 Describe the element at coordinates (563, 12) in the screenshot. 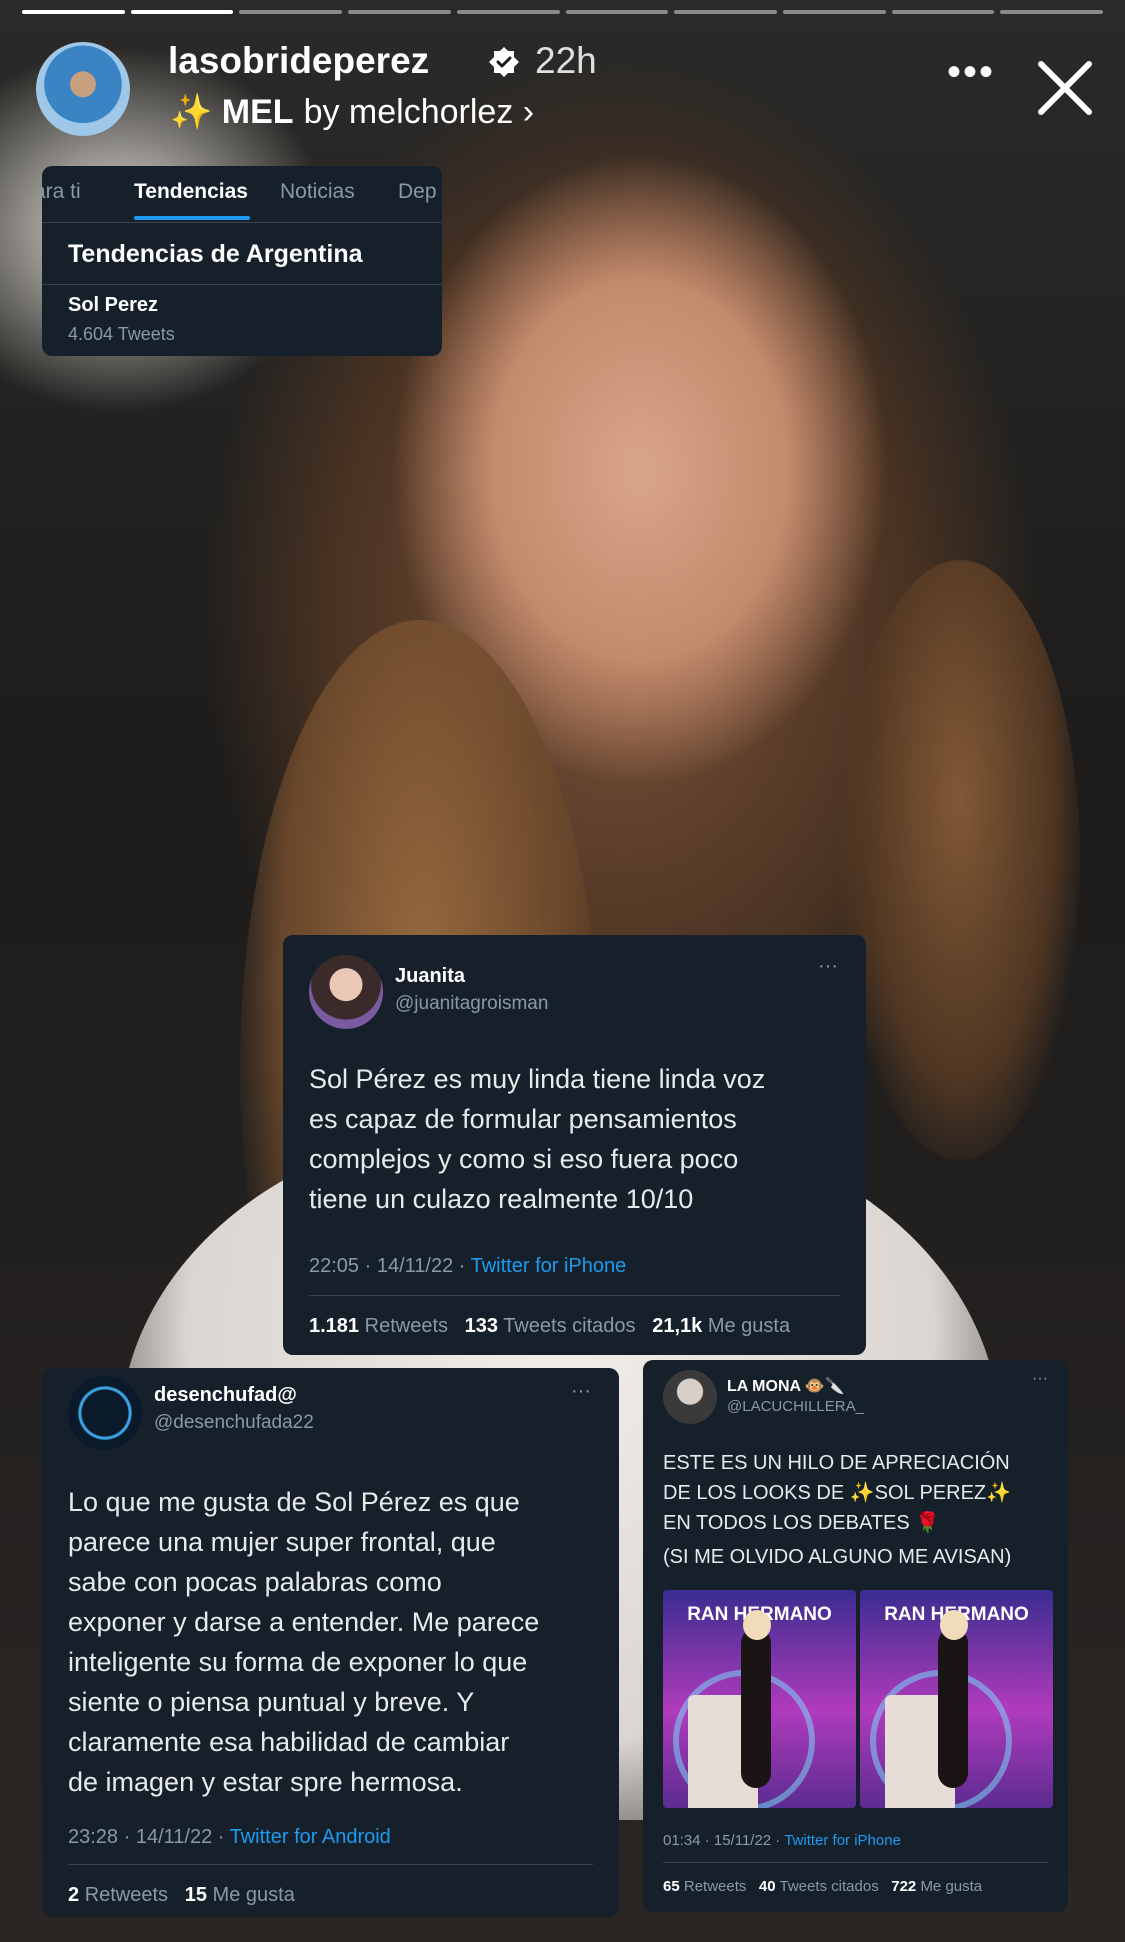

I see `story-progress-bar` at that location.